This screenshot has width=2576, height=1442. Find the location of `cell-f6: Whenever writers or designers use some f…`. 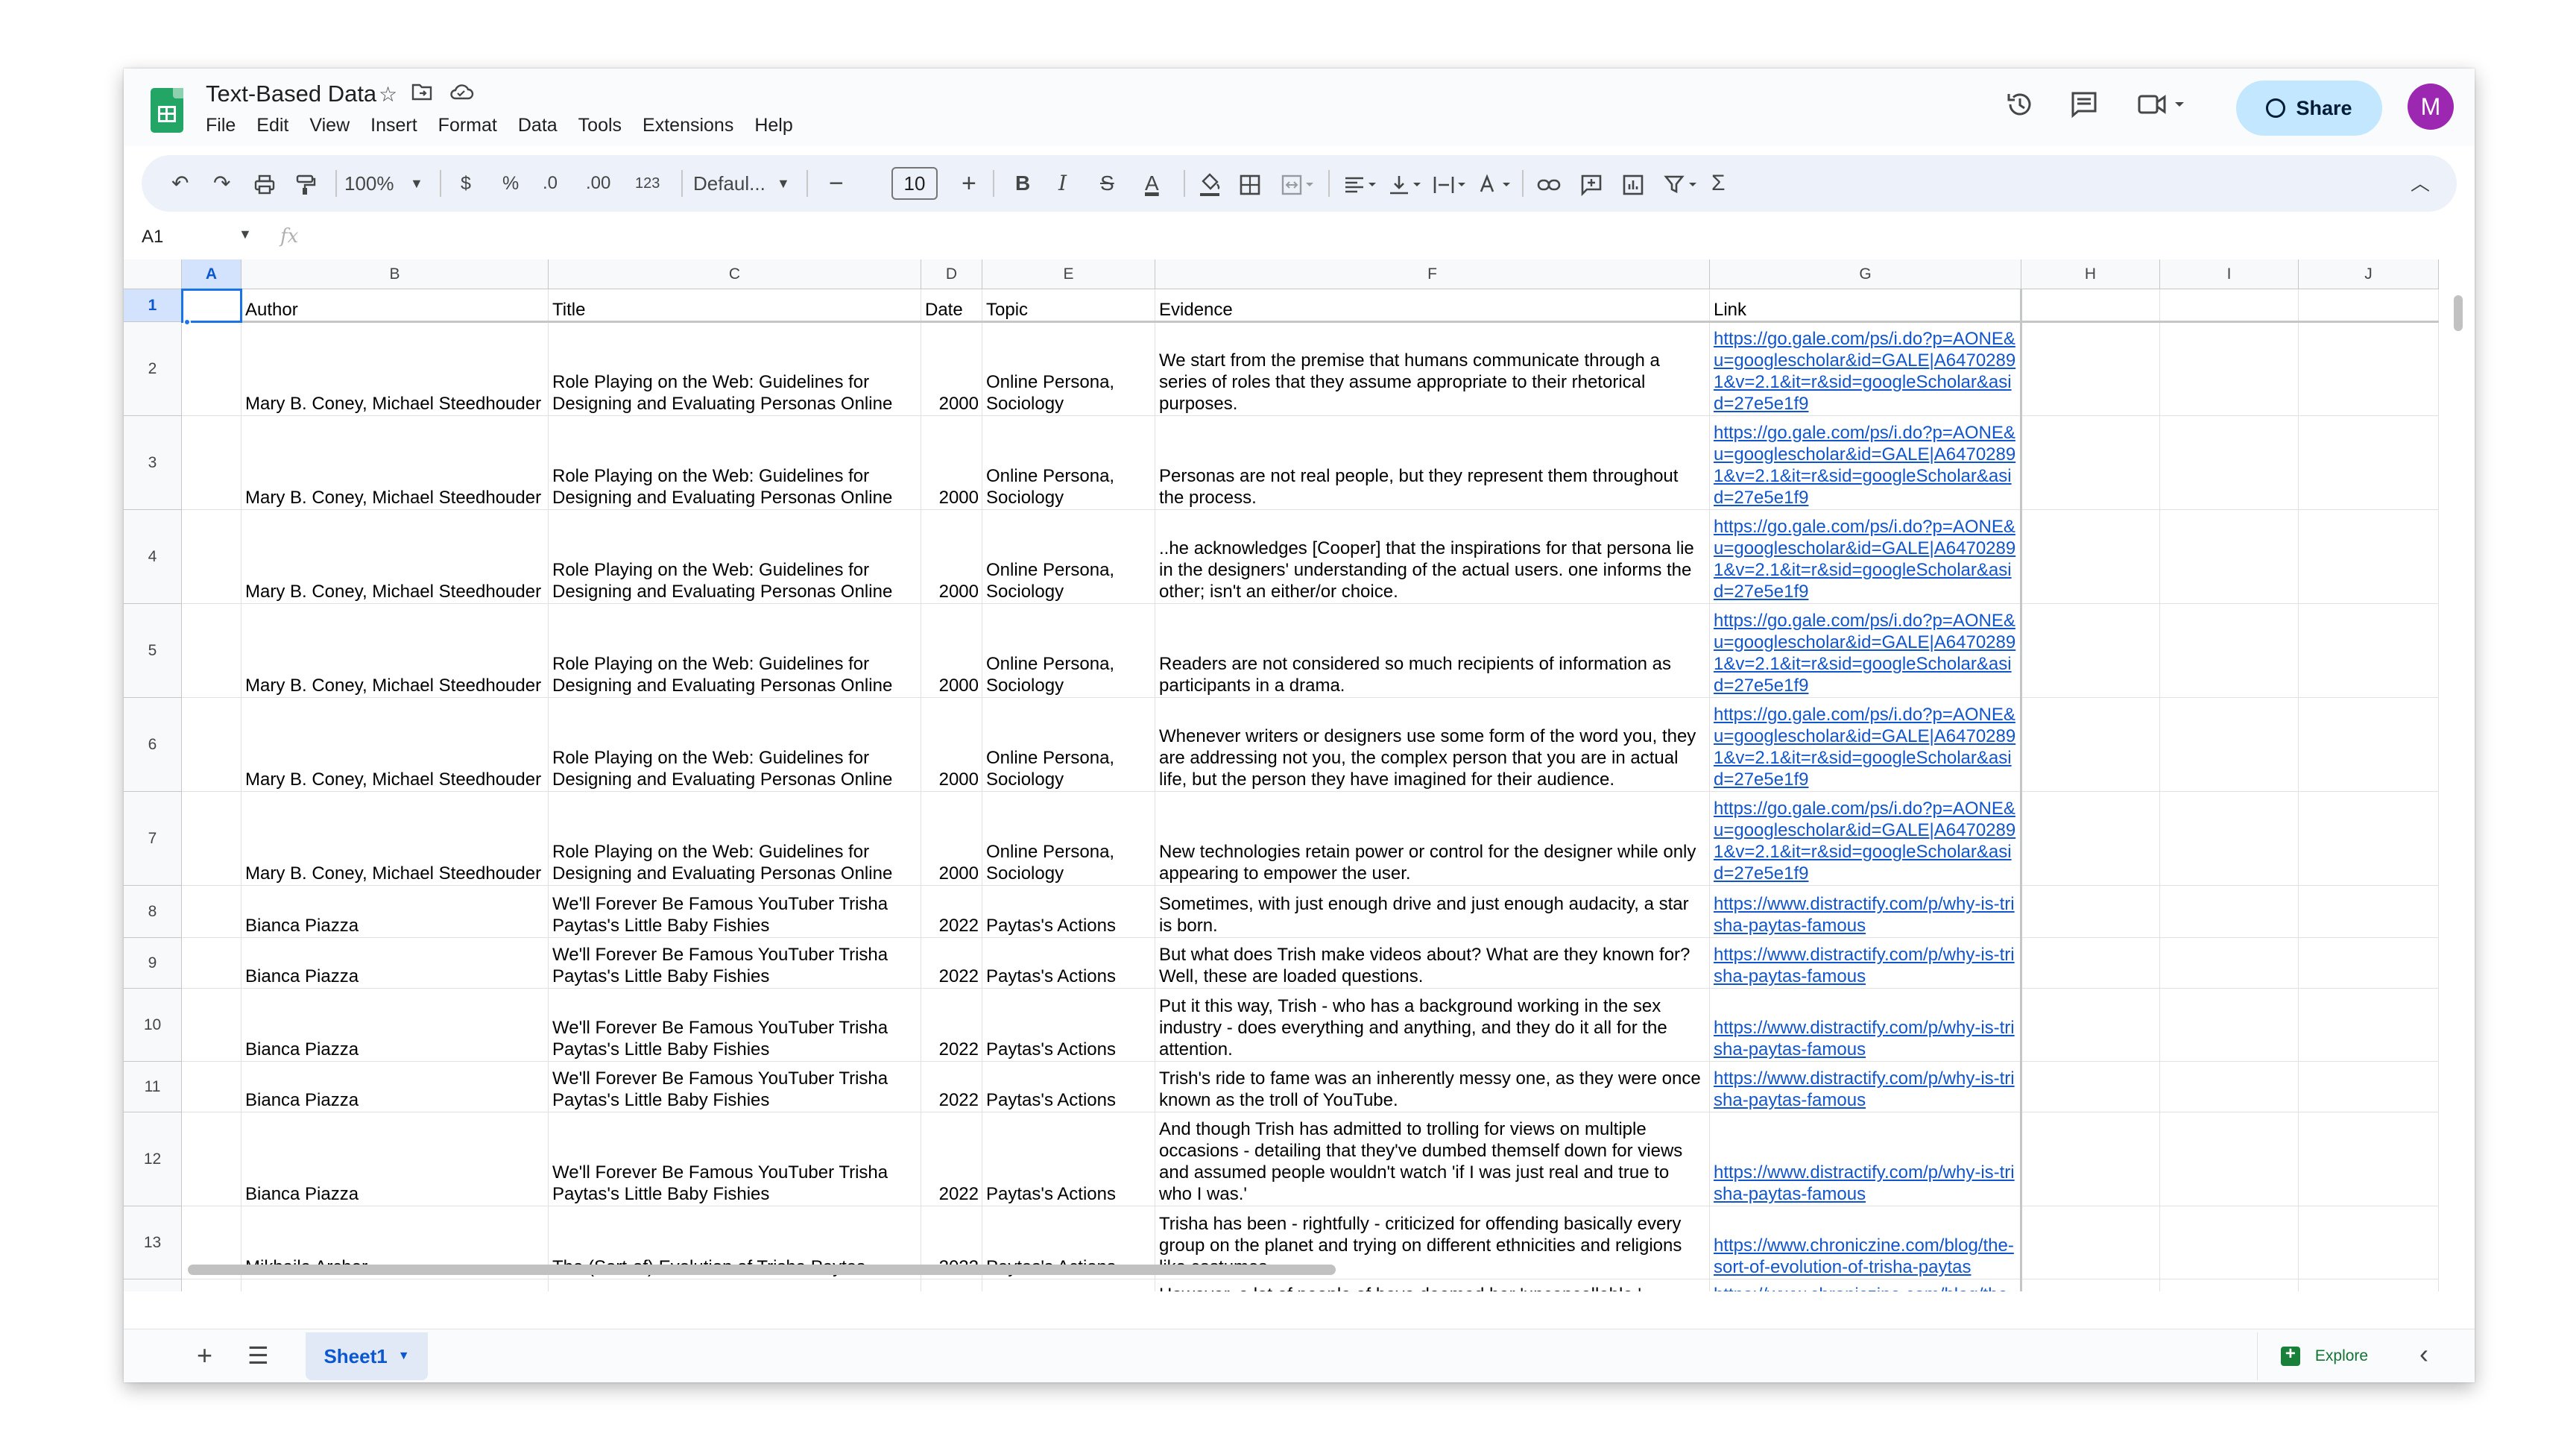

cell-f6: Whenever writers or designers use some f… is located at coordinates (1433, 745).